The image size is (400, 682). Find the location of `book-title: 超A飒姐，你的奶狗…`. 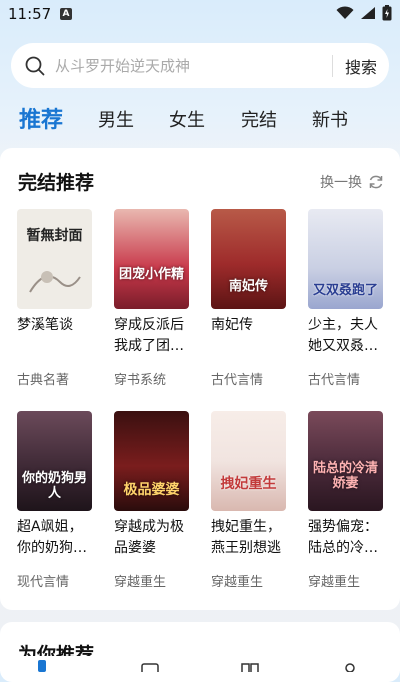

book-title: 超A飒姐，你的奶狗… is located at coordinates (52, 537).